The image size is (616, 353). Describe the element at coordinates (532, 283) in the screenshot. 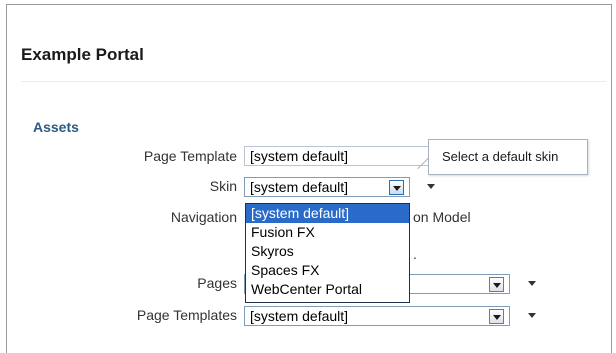

I see `pages-menu-arrow-icon` at that location.